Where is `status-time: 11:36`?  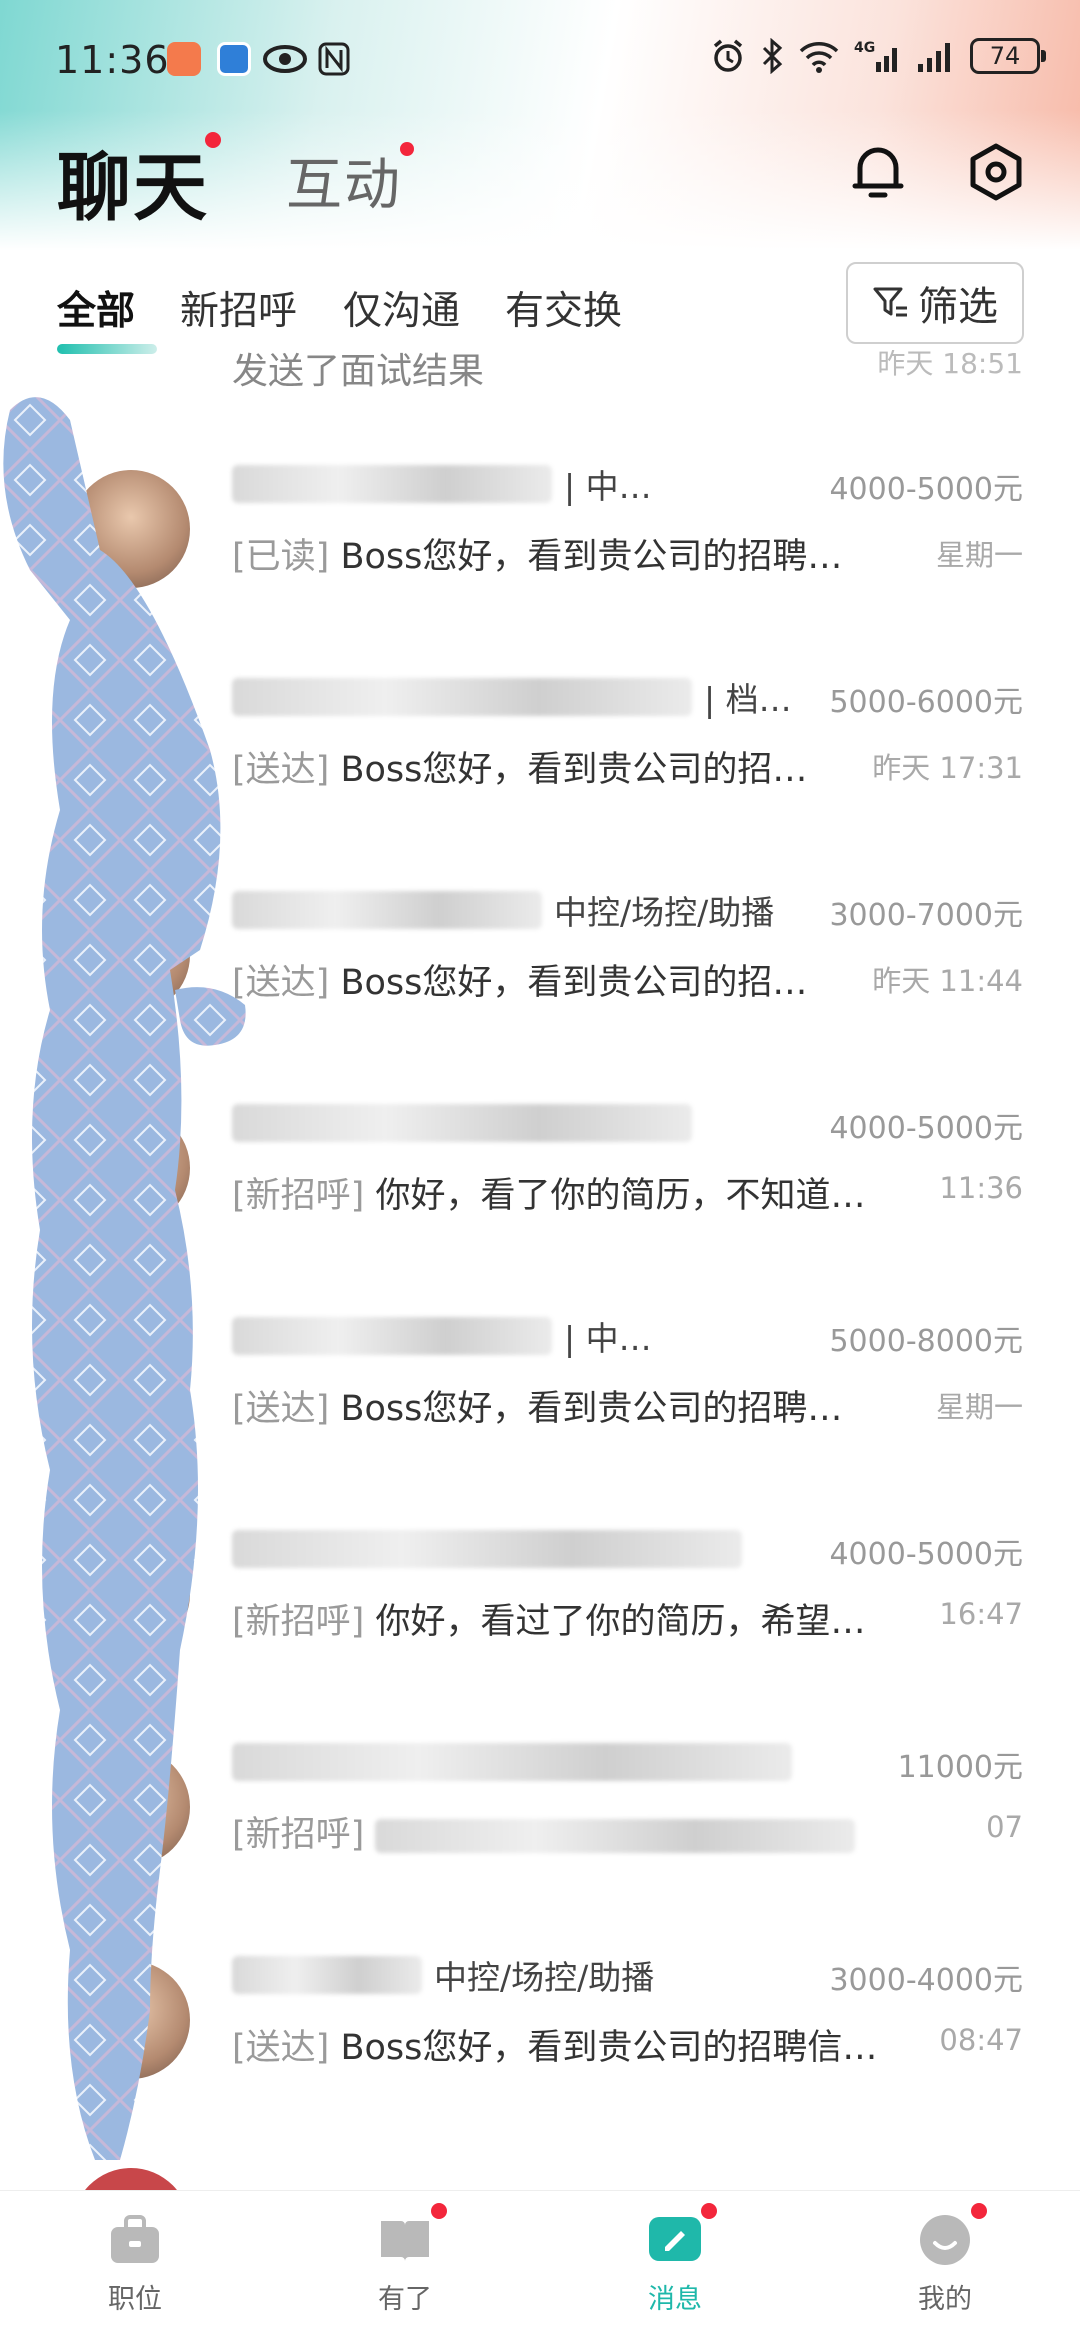 status-time: 11:36 is located at coordinates (112, 60).